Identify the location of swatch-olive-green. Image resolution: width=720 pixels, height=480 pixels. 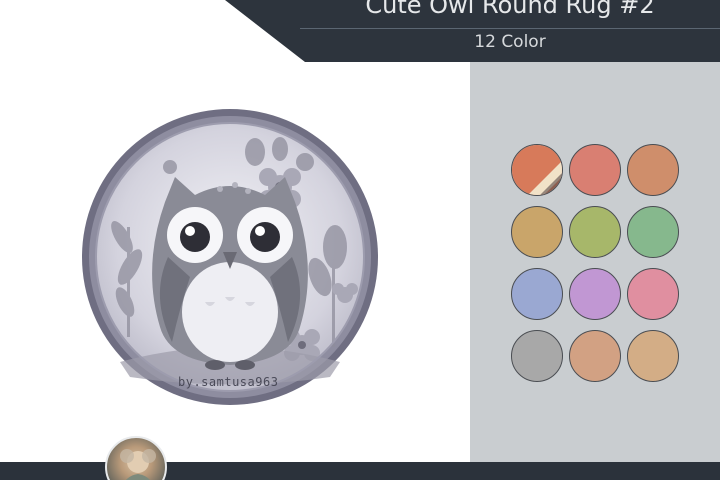
(595, 232).